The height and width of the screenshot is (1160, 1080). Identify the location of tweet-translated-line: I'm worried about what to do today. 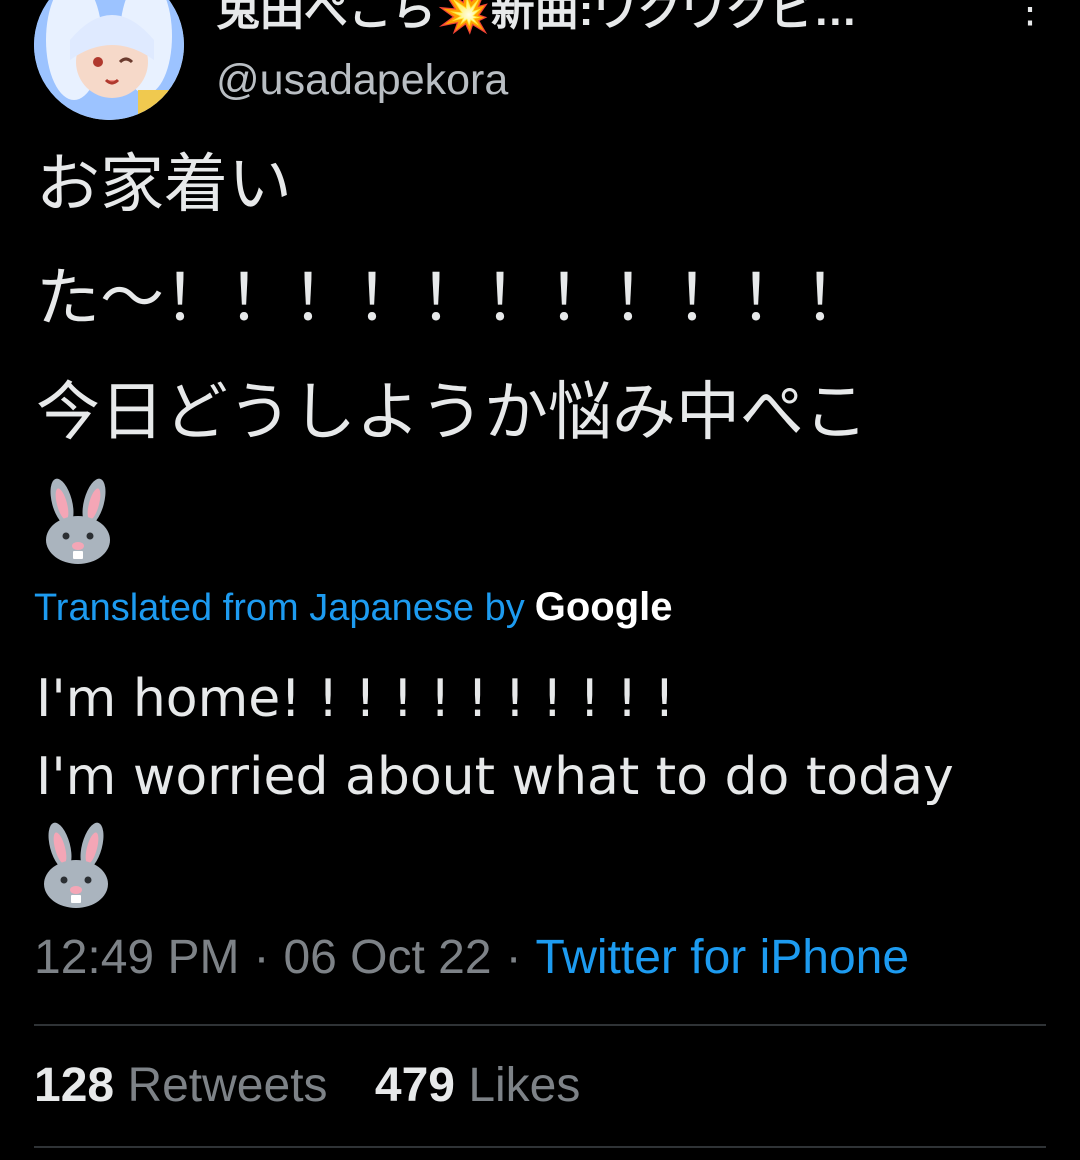
(495, 777).